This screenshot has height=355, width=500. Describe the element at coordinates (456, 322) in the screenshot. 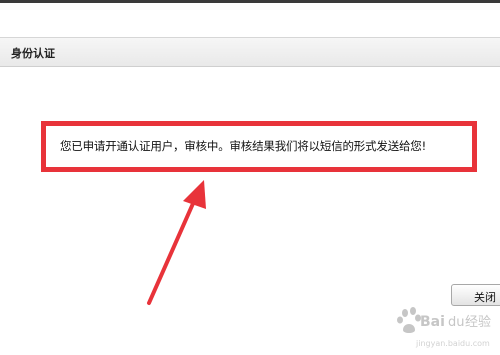

I see `svg-text: du` at that location.